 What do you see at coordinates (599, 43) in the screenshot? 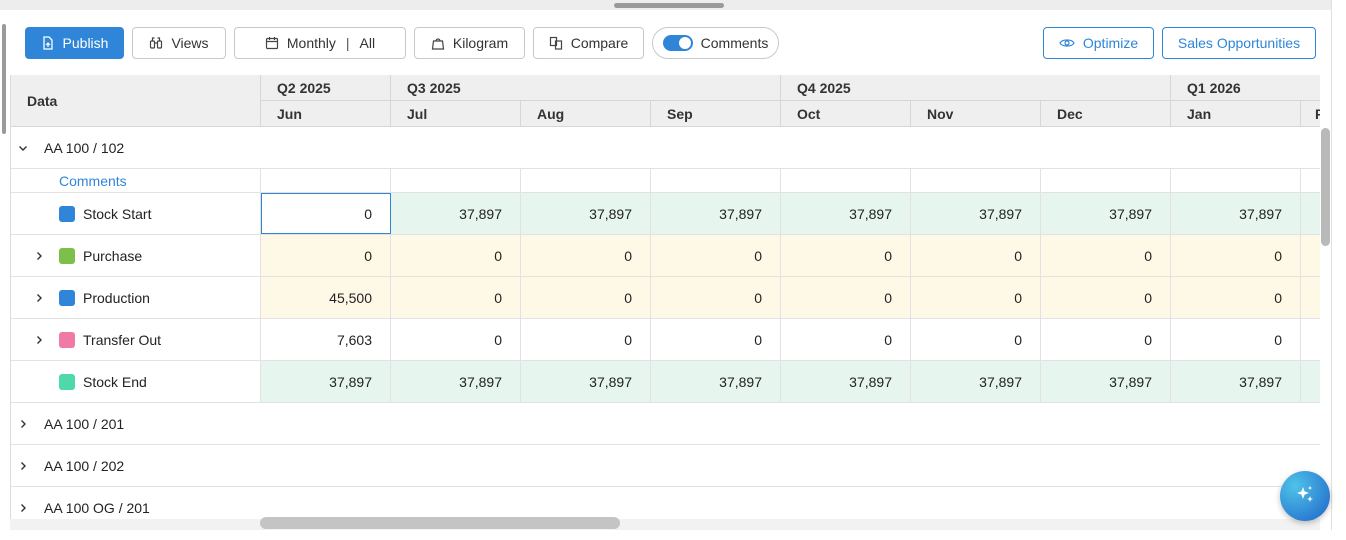
I see `compare-label: Compare` at bounding box center [599, 43].